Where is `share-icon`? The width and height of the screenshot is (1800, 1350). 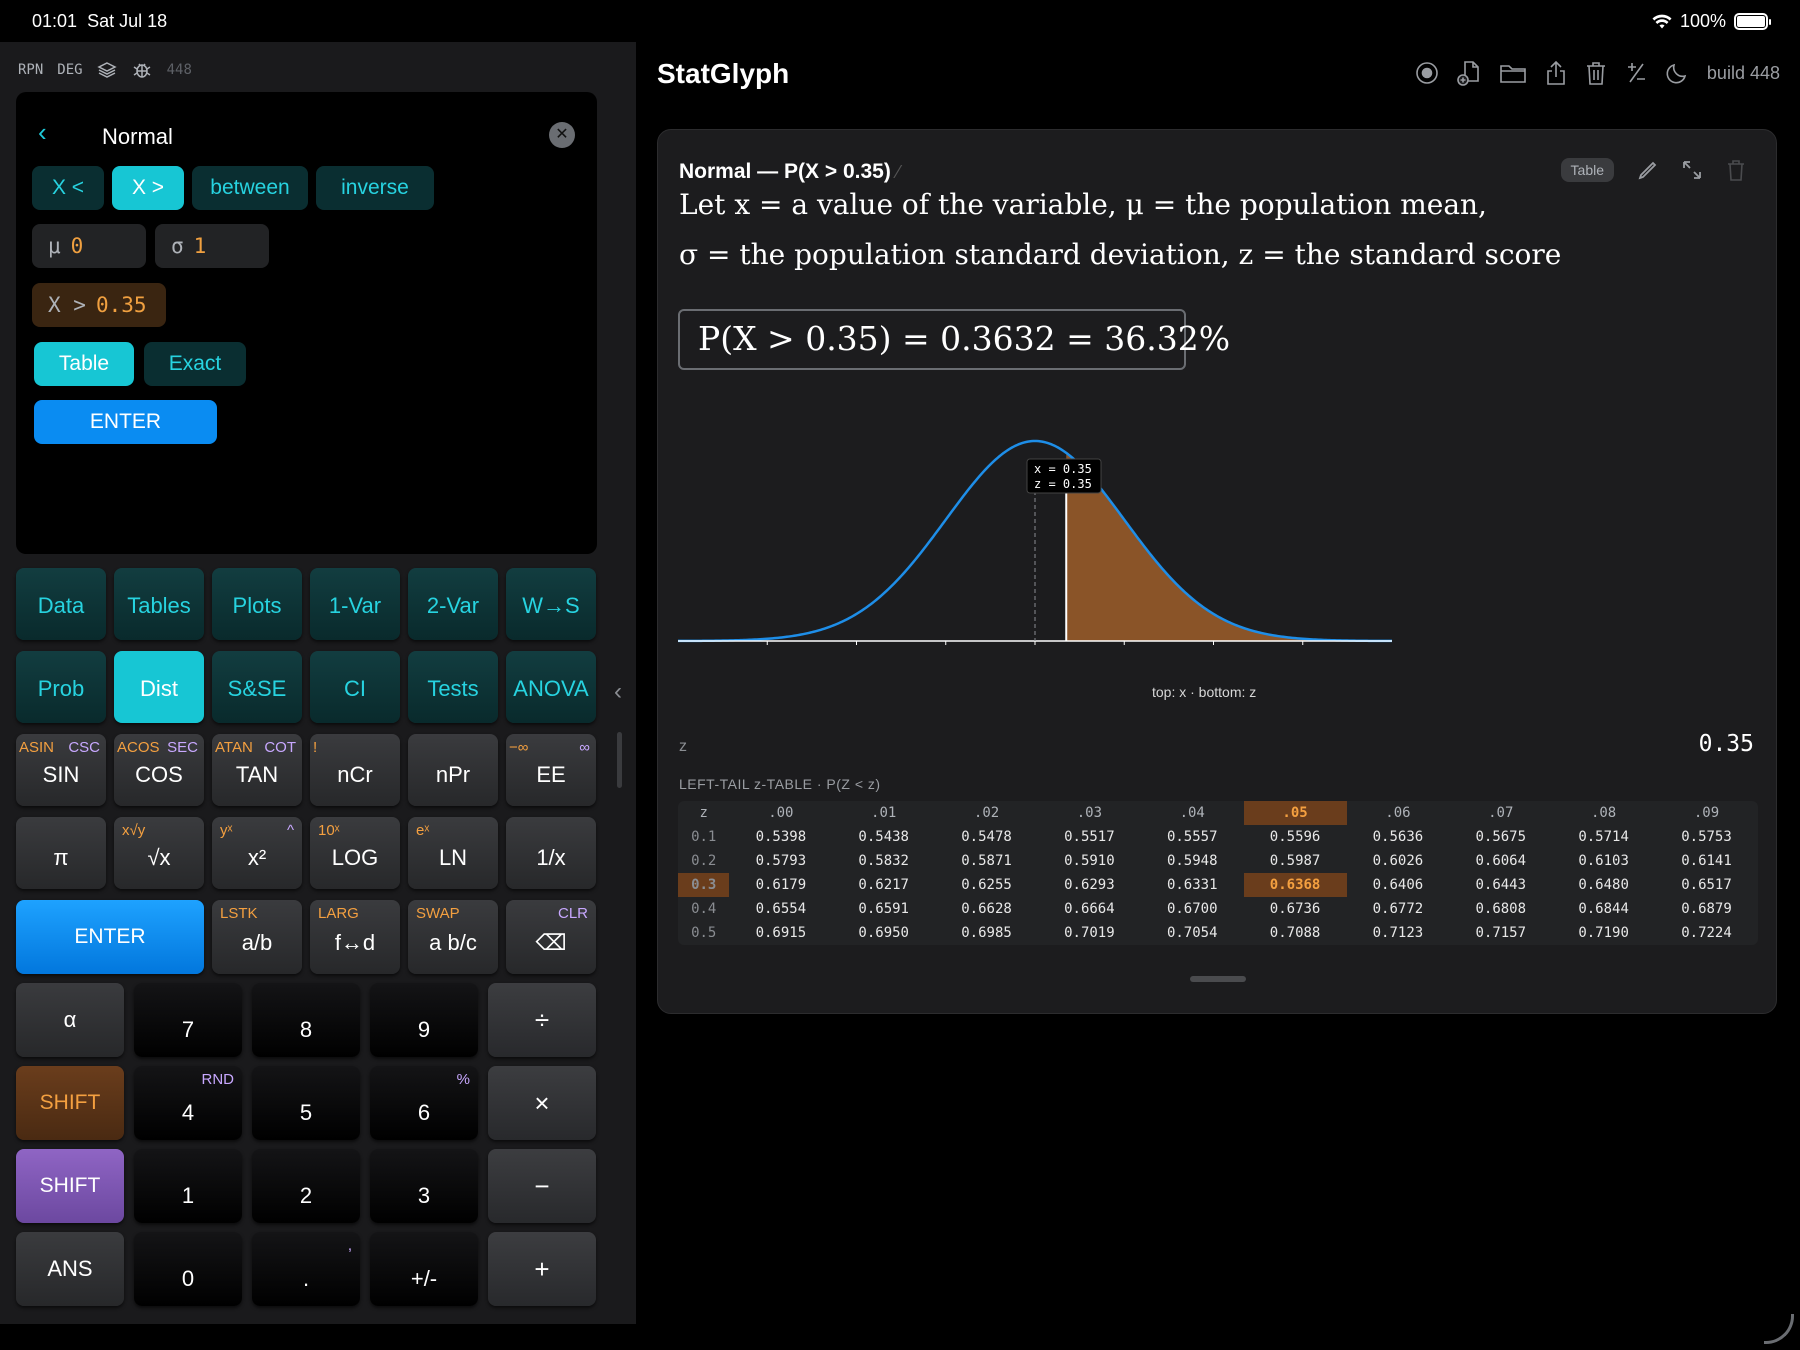 share-icon is located at coordinates (1556, 73).